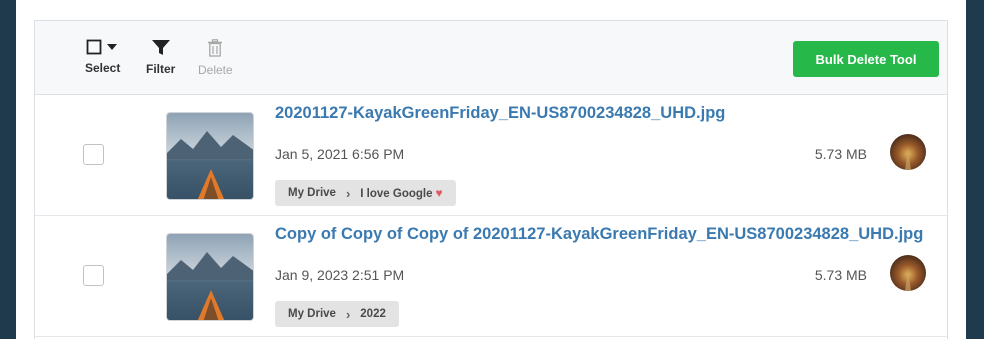 The image size is (984, 339). Describe the element at coordinates (161, 69) in the screenshot. I see `filter-label: Filter` at that location.